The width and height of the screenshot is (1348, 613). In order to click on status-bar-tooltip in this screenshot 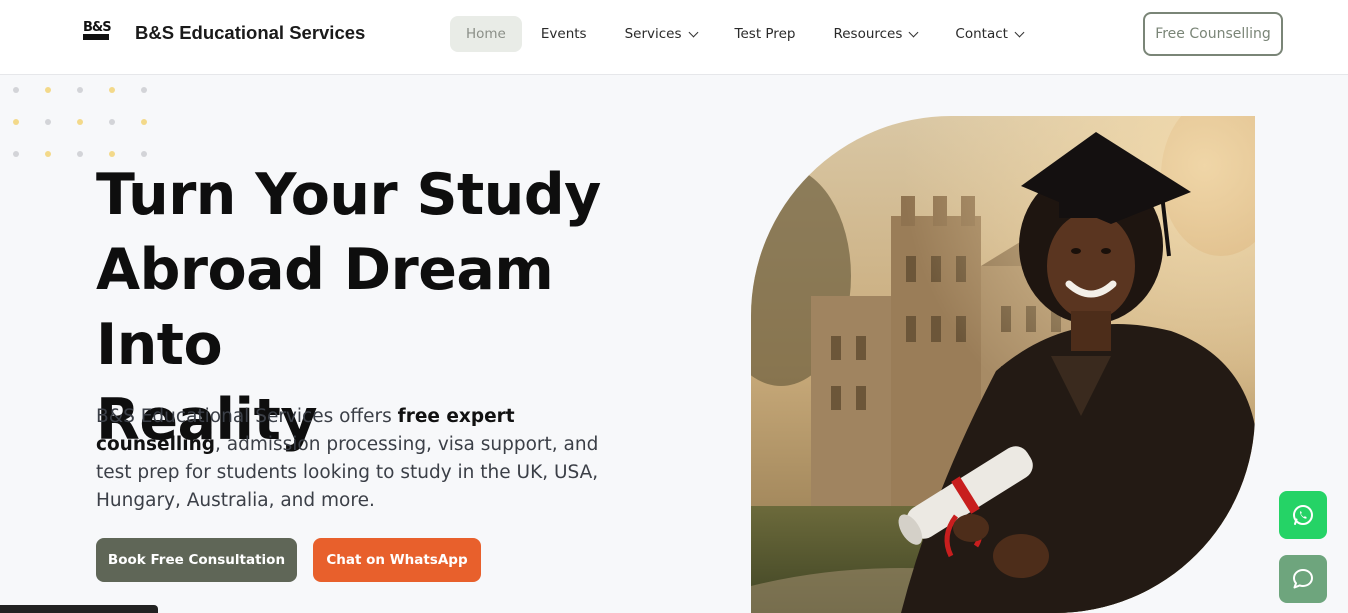, I will do `click(79, 609)`.